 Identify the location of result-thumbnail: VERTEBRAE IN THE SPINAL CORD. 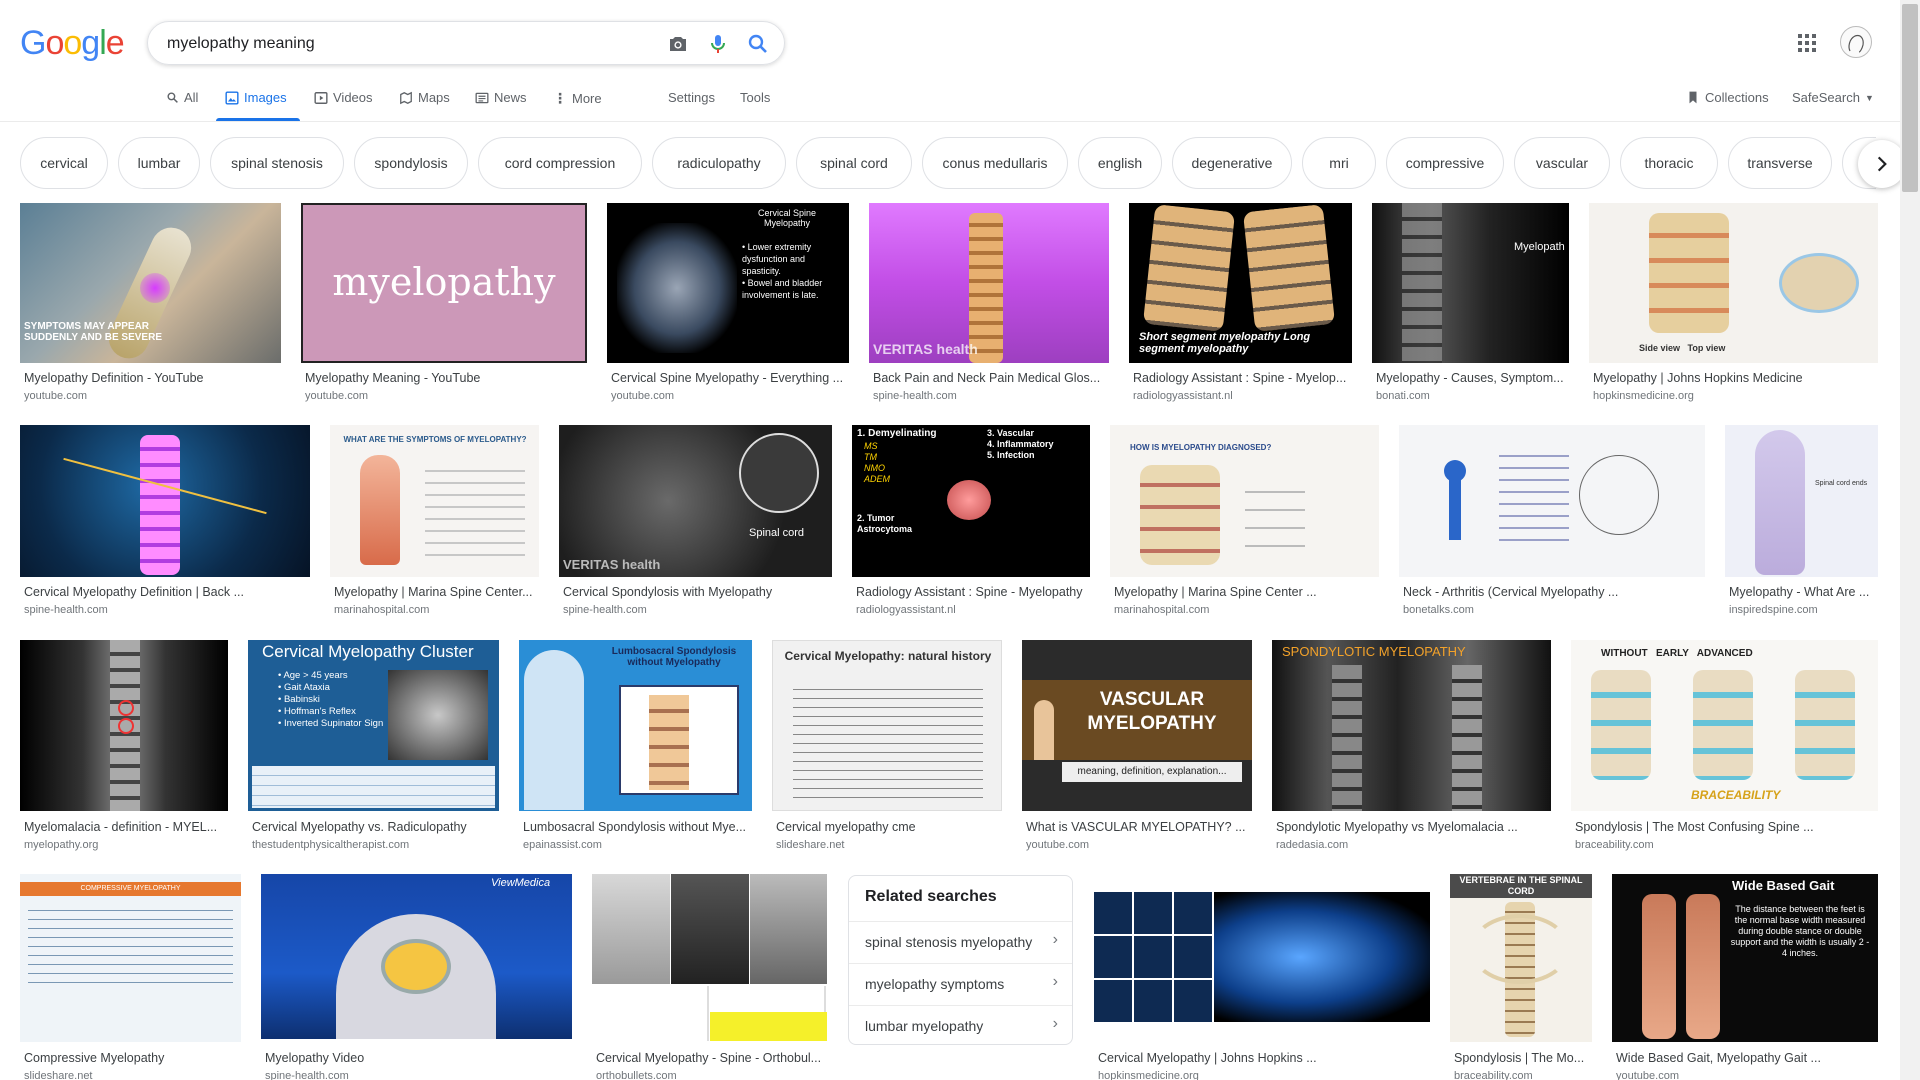
(1521, 958).